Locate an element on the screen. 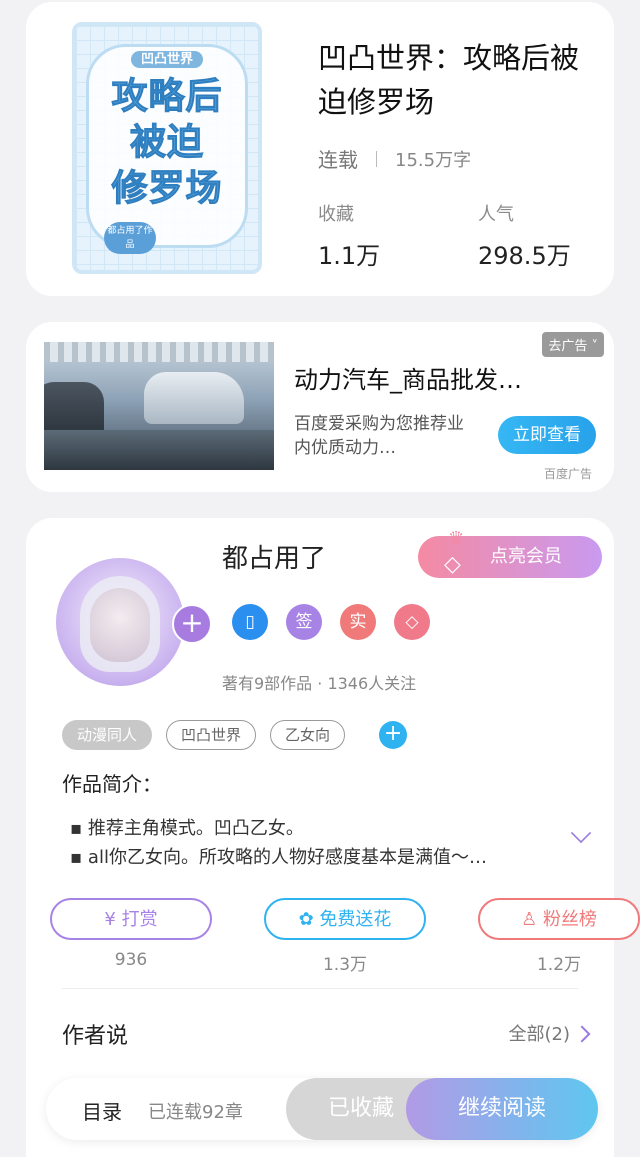  remove-ad-button: 去广告 ˅ is located at coordinates (573, 344).